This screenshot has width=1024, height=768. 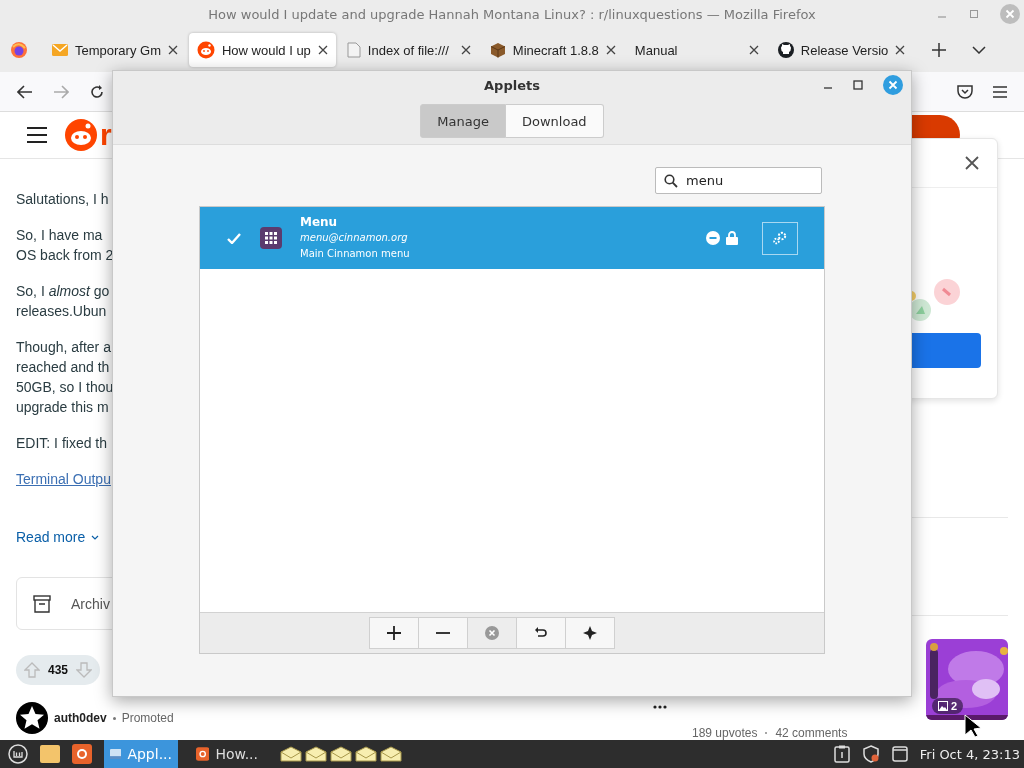 What do you see at coordinates (555, 121) in the screenshot?
I see `dialog-tab: Download` at bounding box center [555, 121].